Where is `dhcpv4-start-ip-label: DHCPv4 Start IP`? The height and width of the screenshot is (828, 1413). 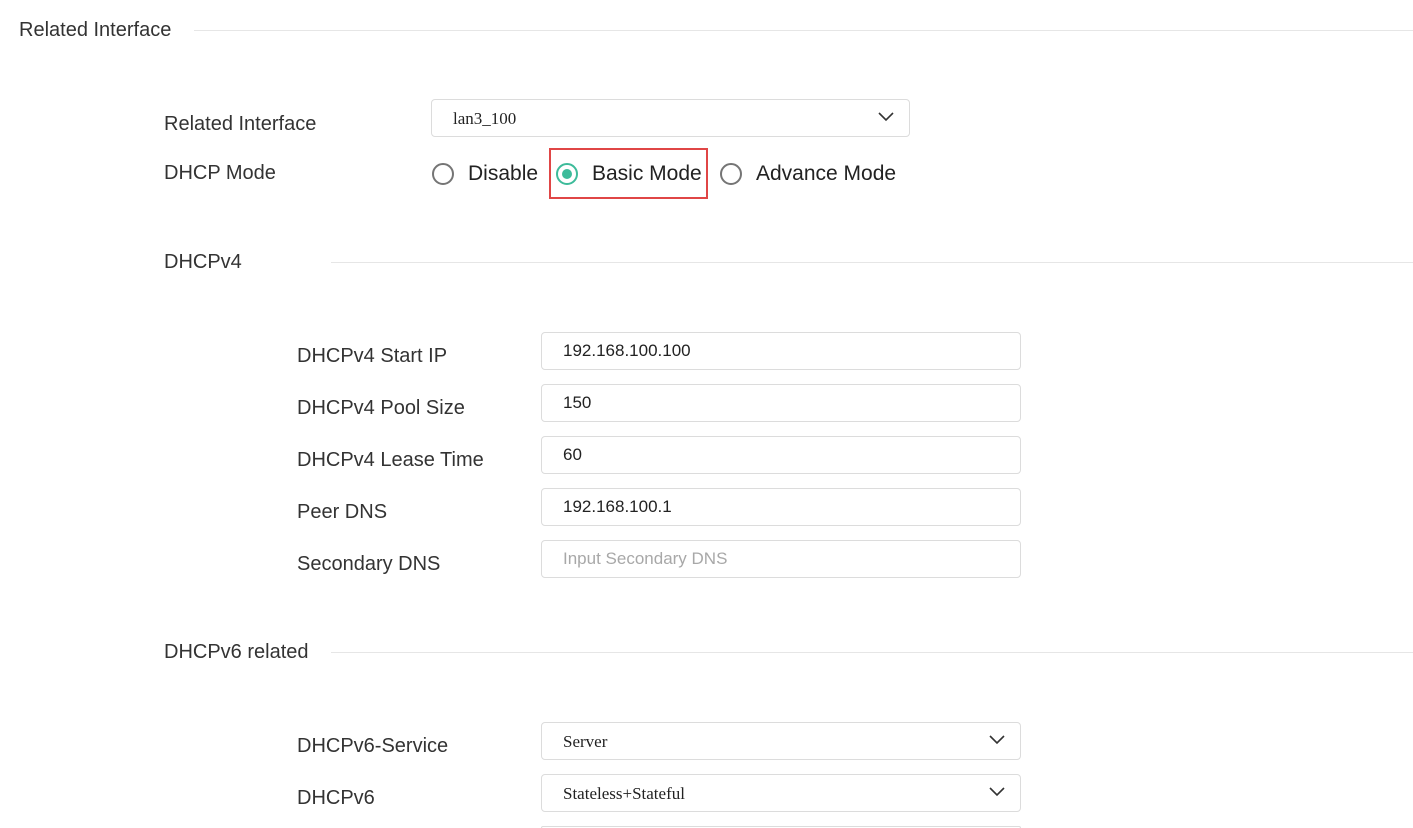 dhcpv4-start-ip-label: DHCPv4 Start IP is located at coordinates (372, 356).